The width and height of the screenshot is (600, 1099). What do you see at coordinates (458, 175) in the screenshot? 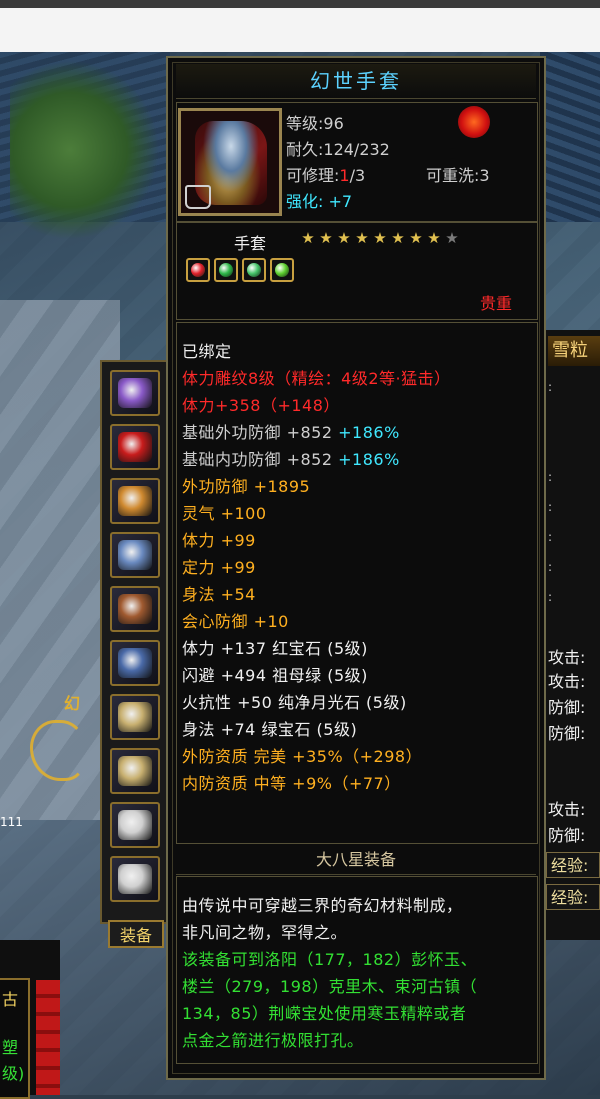
I see `item-rewash: 可重洗:3` at bounding box center [458, 175].